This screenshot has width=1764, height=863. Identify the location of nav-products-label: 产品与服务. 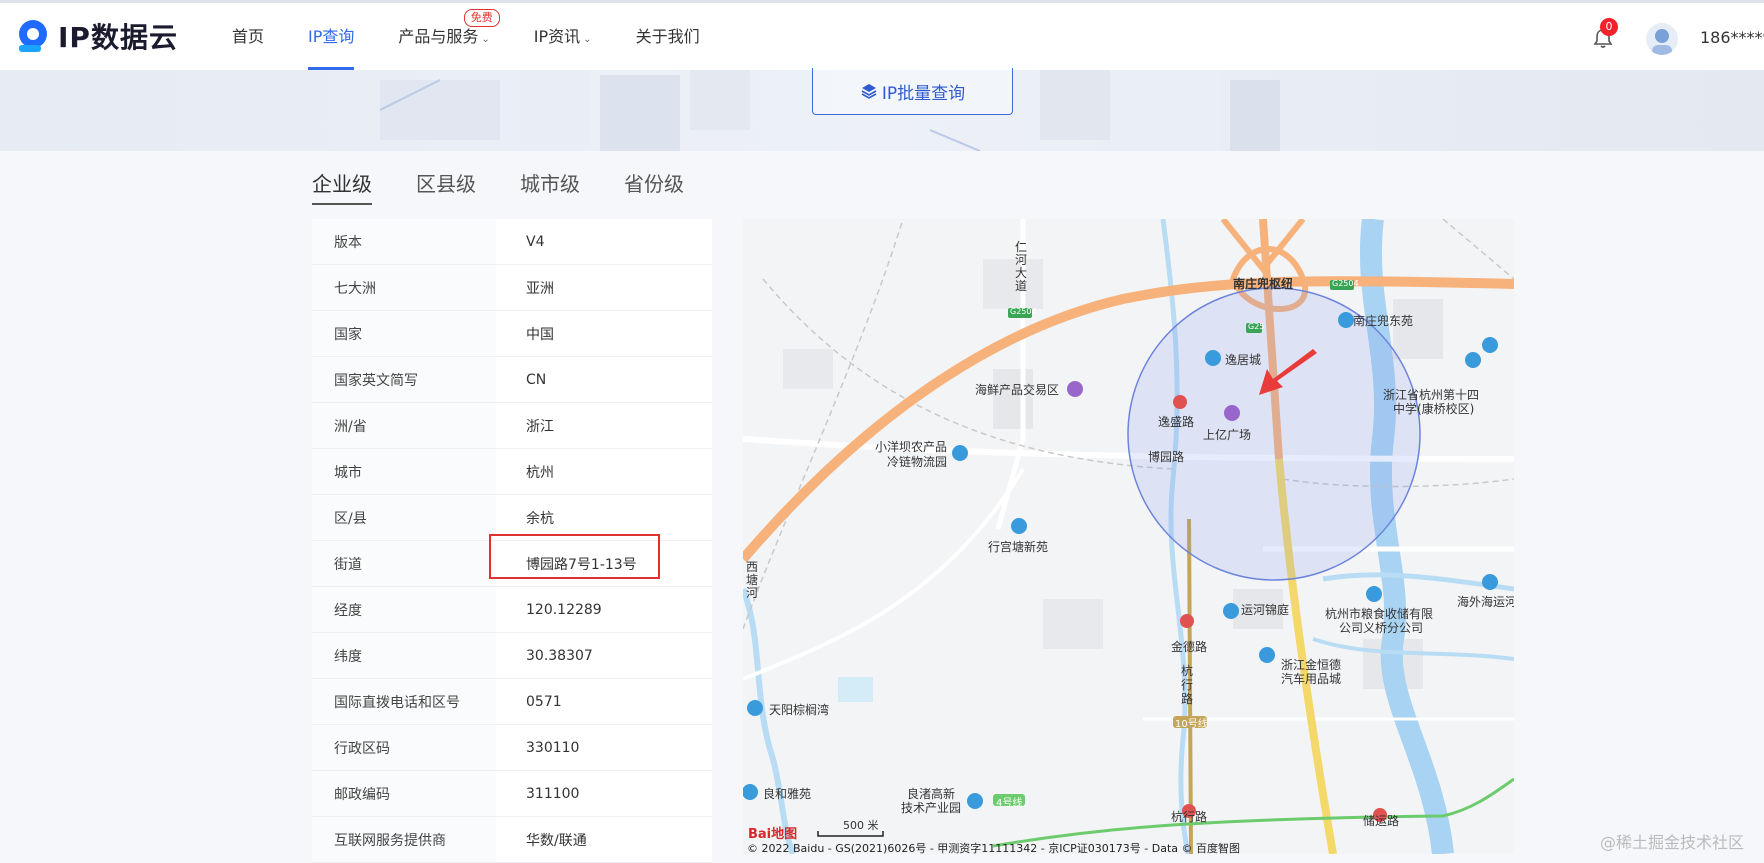
(438, 36).